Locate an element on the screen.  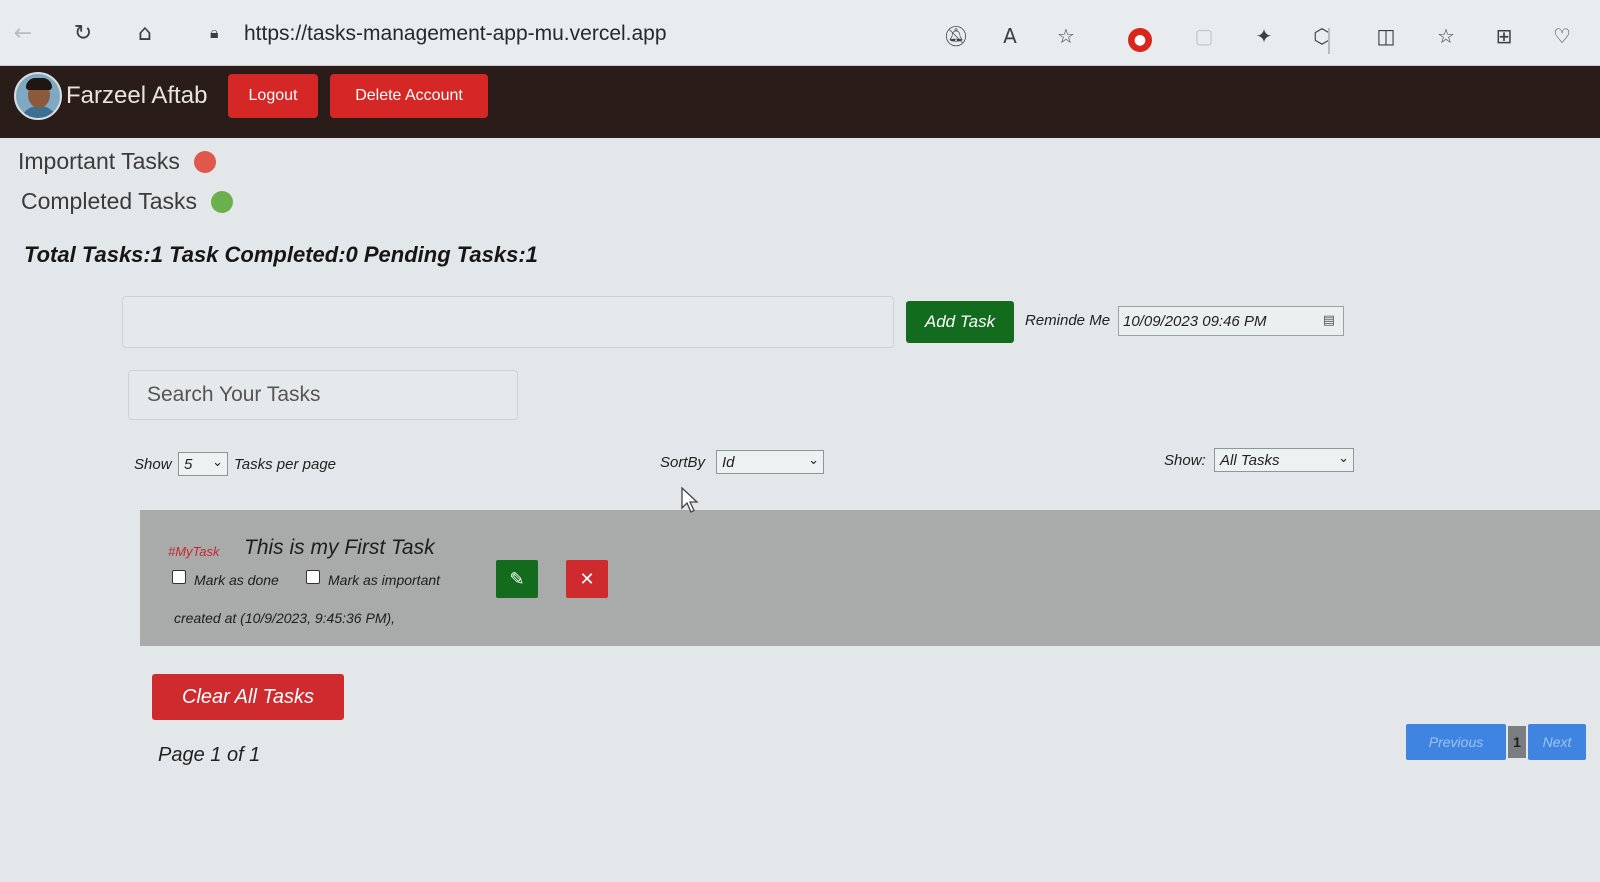
filter-label: Show: is located at coordinates (1185, 460).